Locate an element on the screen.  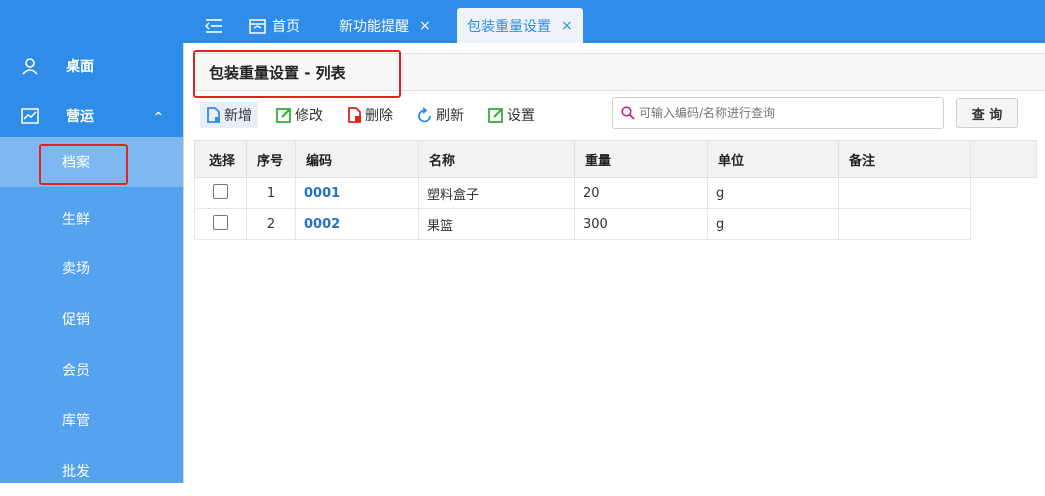
page-title: 包装重量设置 - 列表 is located at coordinates (277, 73).